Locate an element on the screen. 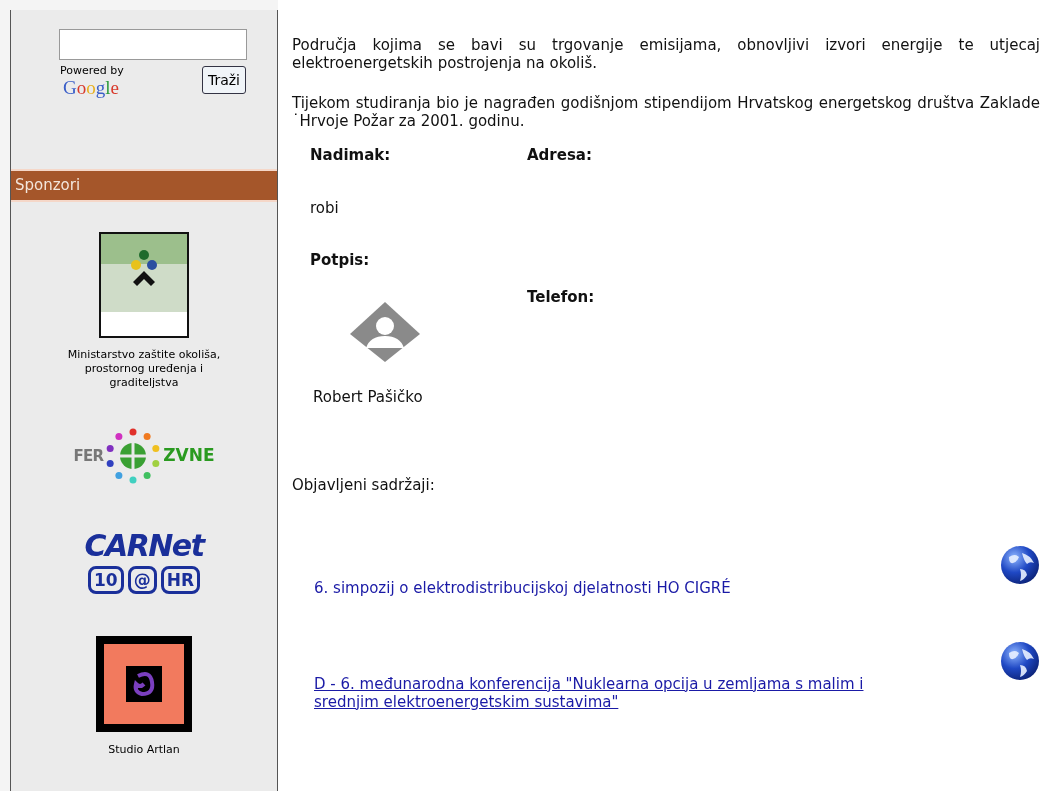 Image resolution: width=1056 pixels, height=791 pixels. sponsor-logo: FER ZVNE is located at coordinates (144, 456).